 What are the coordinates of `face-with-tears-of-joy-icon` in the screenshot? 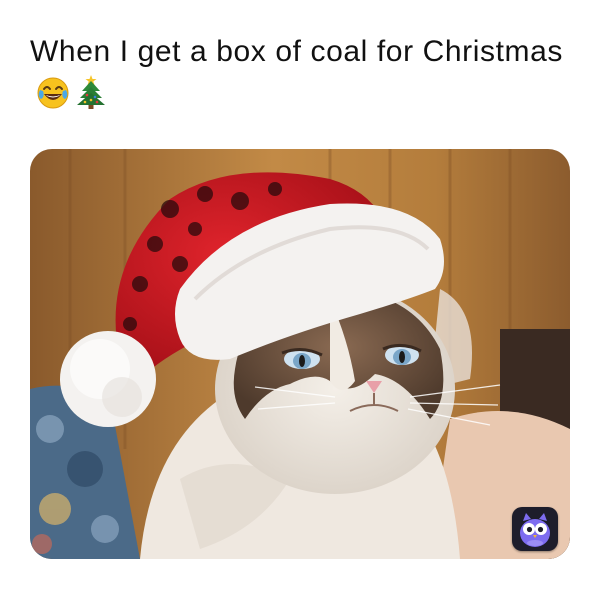 It's located at (53, 99).